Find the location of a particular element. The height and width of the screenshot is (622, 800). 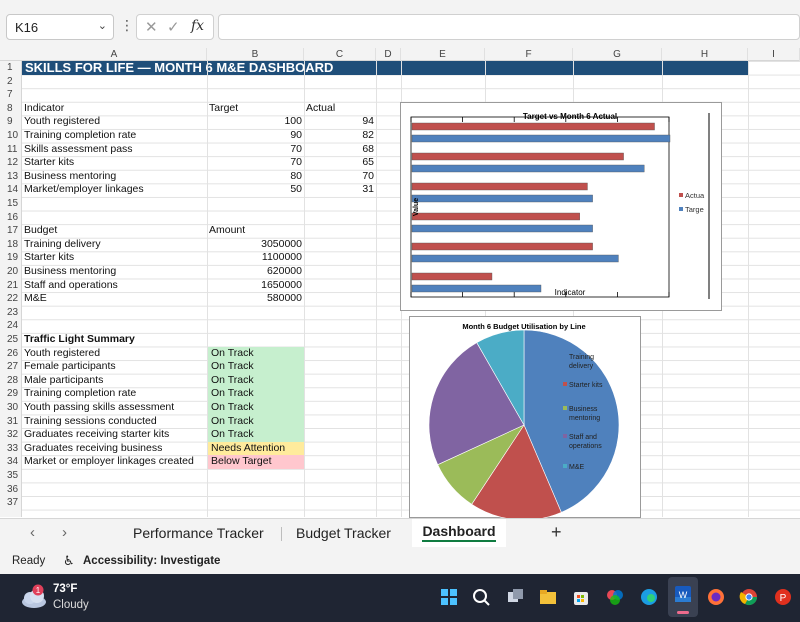

formula-input is located at coordinates (509, 27).